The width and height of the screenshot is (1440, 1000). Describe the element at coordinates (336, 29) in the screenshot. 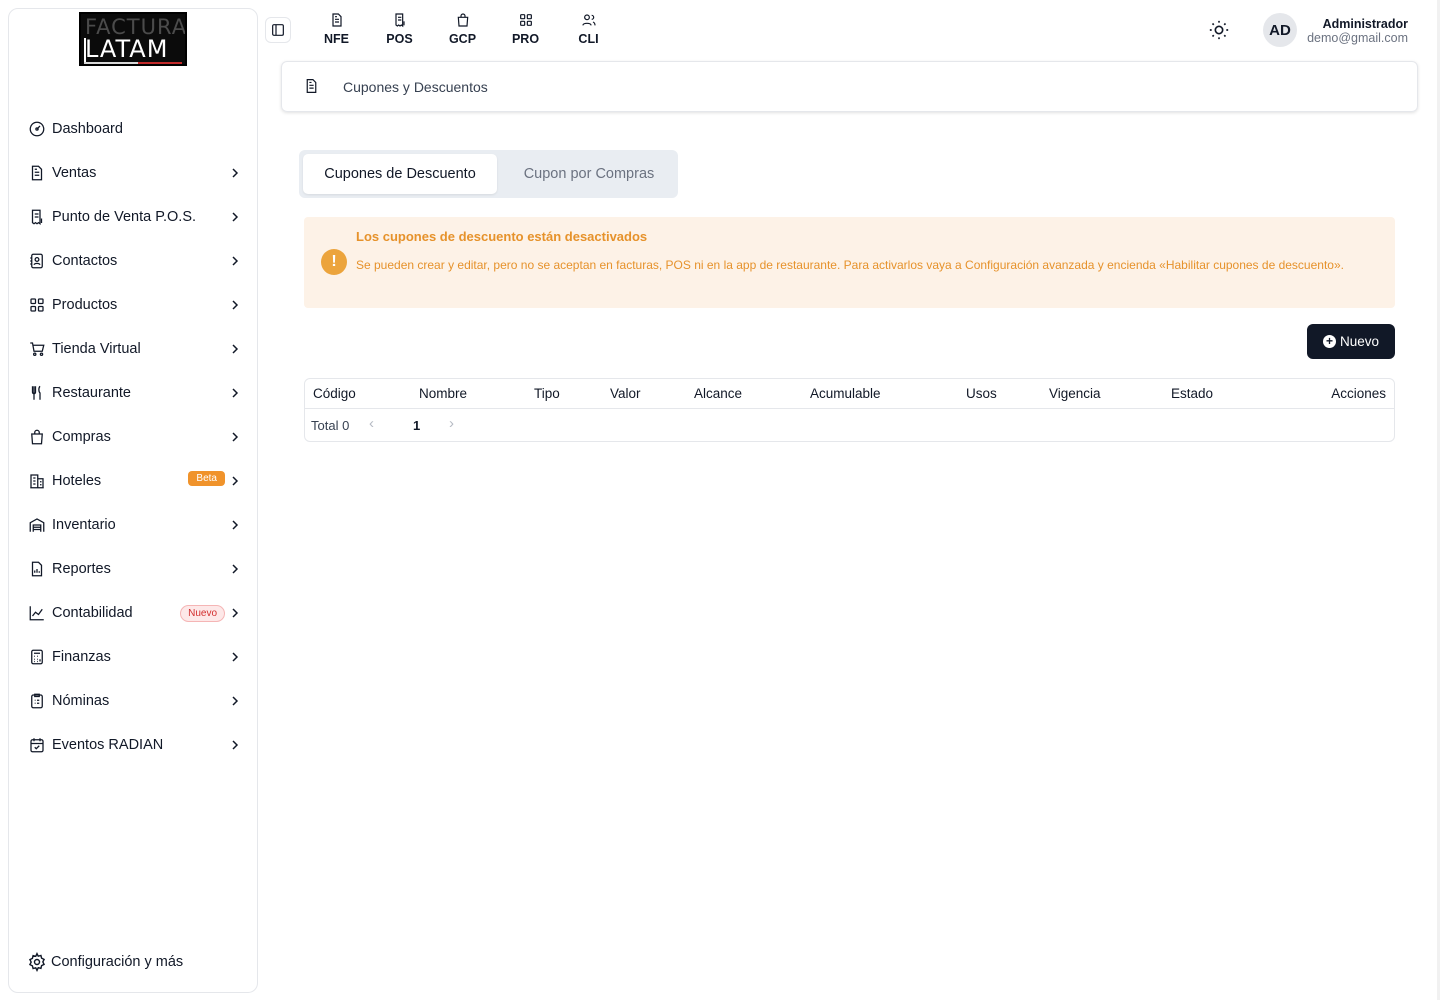

I see `module-nfe: NFE` at that location.